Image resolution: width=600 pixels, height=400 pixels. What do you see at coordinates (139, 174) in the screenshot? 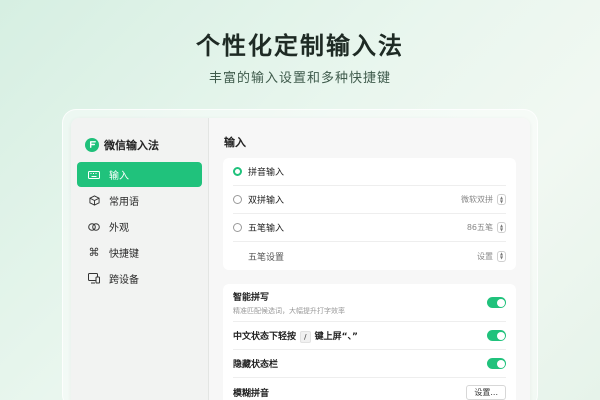
I see `sidebar-item-input: 输入` at bounding box center [139, 174].